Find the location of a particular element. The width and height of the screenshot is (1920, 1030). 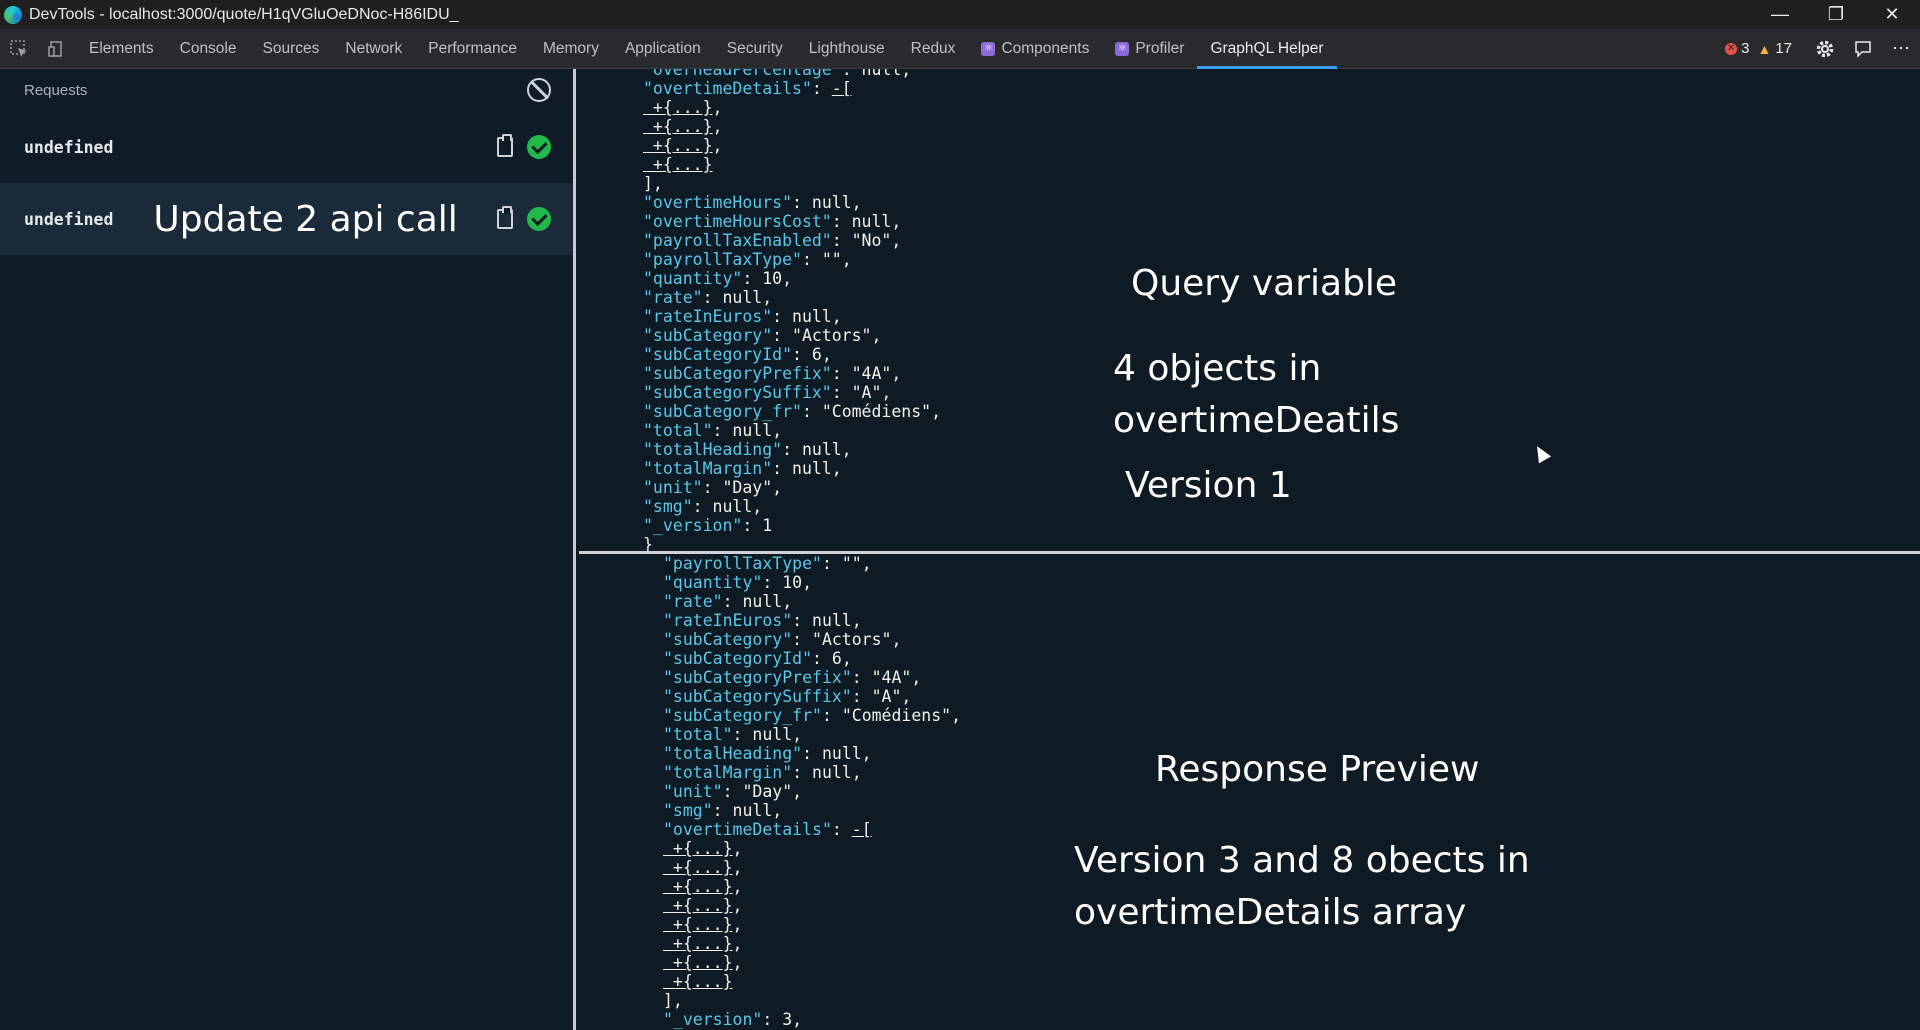

json-key: "rate" is located at coordinates (693, 601).